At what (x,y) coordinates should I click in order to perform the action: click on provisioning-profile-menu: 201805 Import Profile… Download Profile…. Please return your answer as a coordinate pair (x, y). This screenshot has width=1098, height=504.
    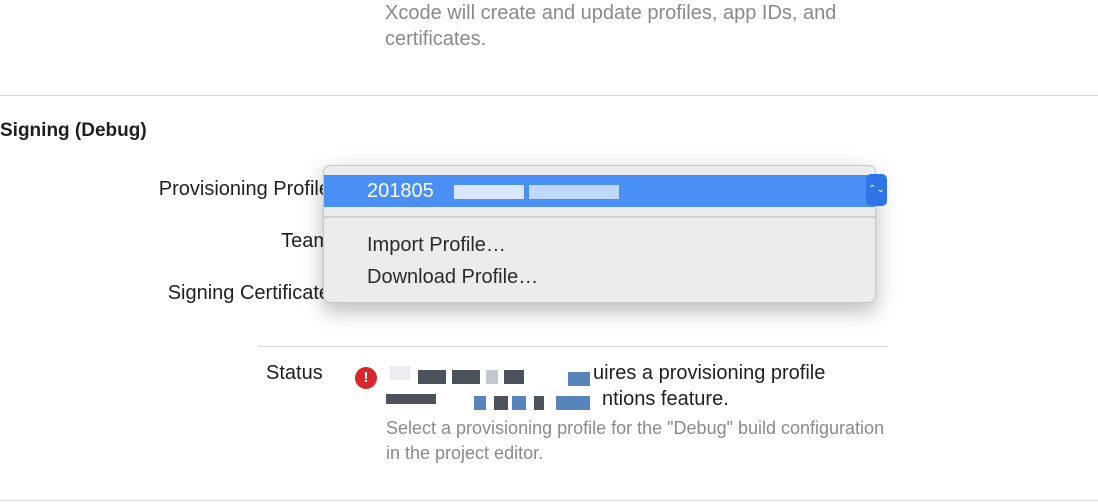
    Looking at the image, I should click on (599, 234).